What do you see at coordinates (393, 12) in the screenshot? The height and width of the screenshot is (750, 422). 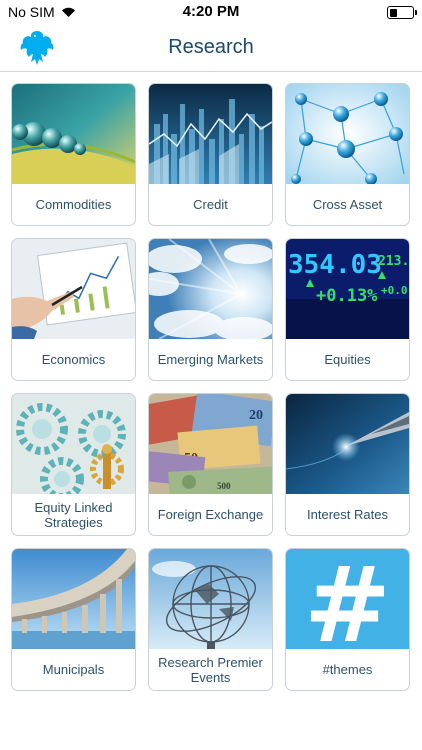 I see `battery-level` at bounding box center [393, 12].